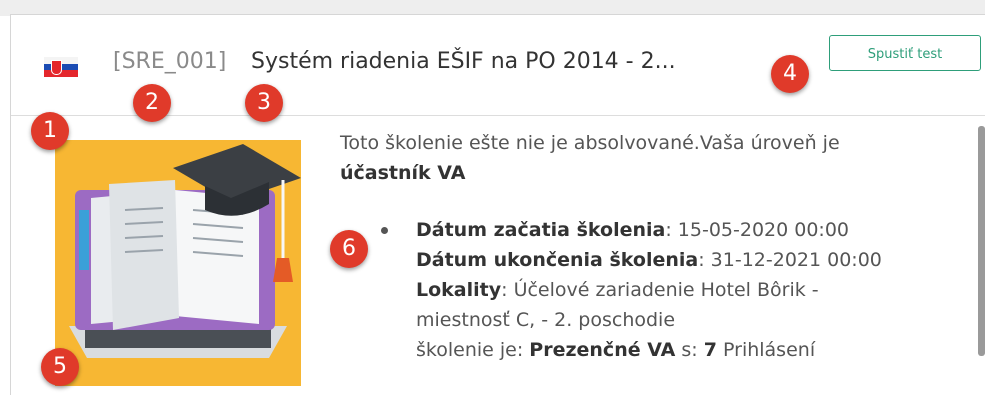 The height and width of the screenshot is (395, 985). What do you see at coordinates (170, 61) in the screenshot?
I see `training-code: [SRE_001]` at bounding box center [170, 61].